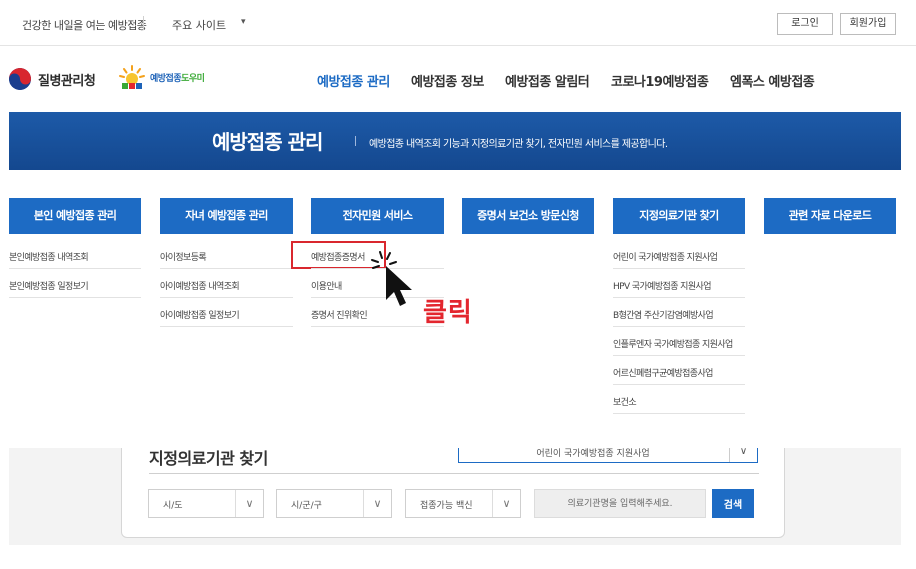  What do you see at coordinates (673, 343) in the screenshot?
I see `menu-item-influenza-program: 인플루엔자 국가예방접종 지원사업` at bounding box center [673, 343].